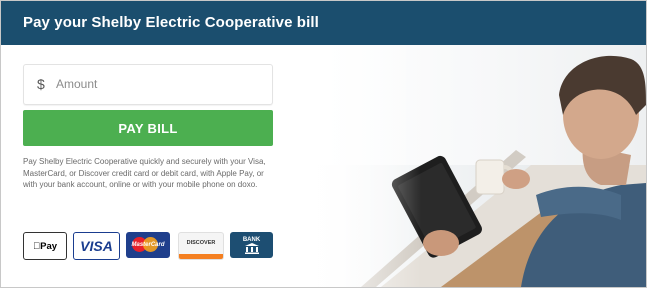 This screenshot has height=288, width=647. I want to click on visa-icon: VISA, so click(96, 246).